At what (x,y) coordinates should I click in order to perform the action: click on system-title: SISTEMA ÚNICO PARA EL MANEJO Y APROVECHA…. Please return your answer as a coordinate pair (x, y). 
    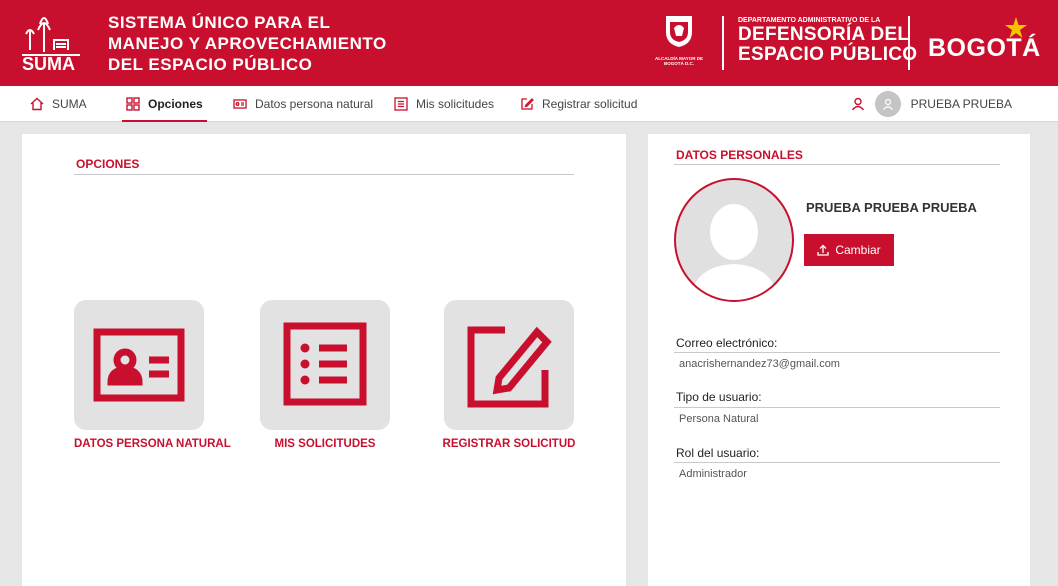
    Looking at the image, I should click on (247, 43).